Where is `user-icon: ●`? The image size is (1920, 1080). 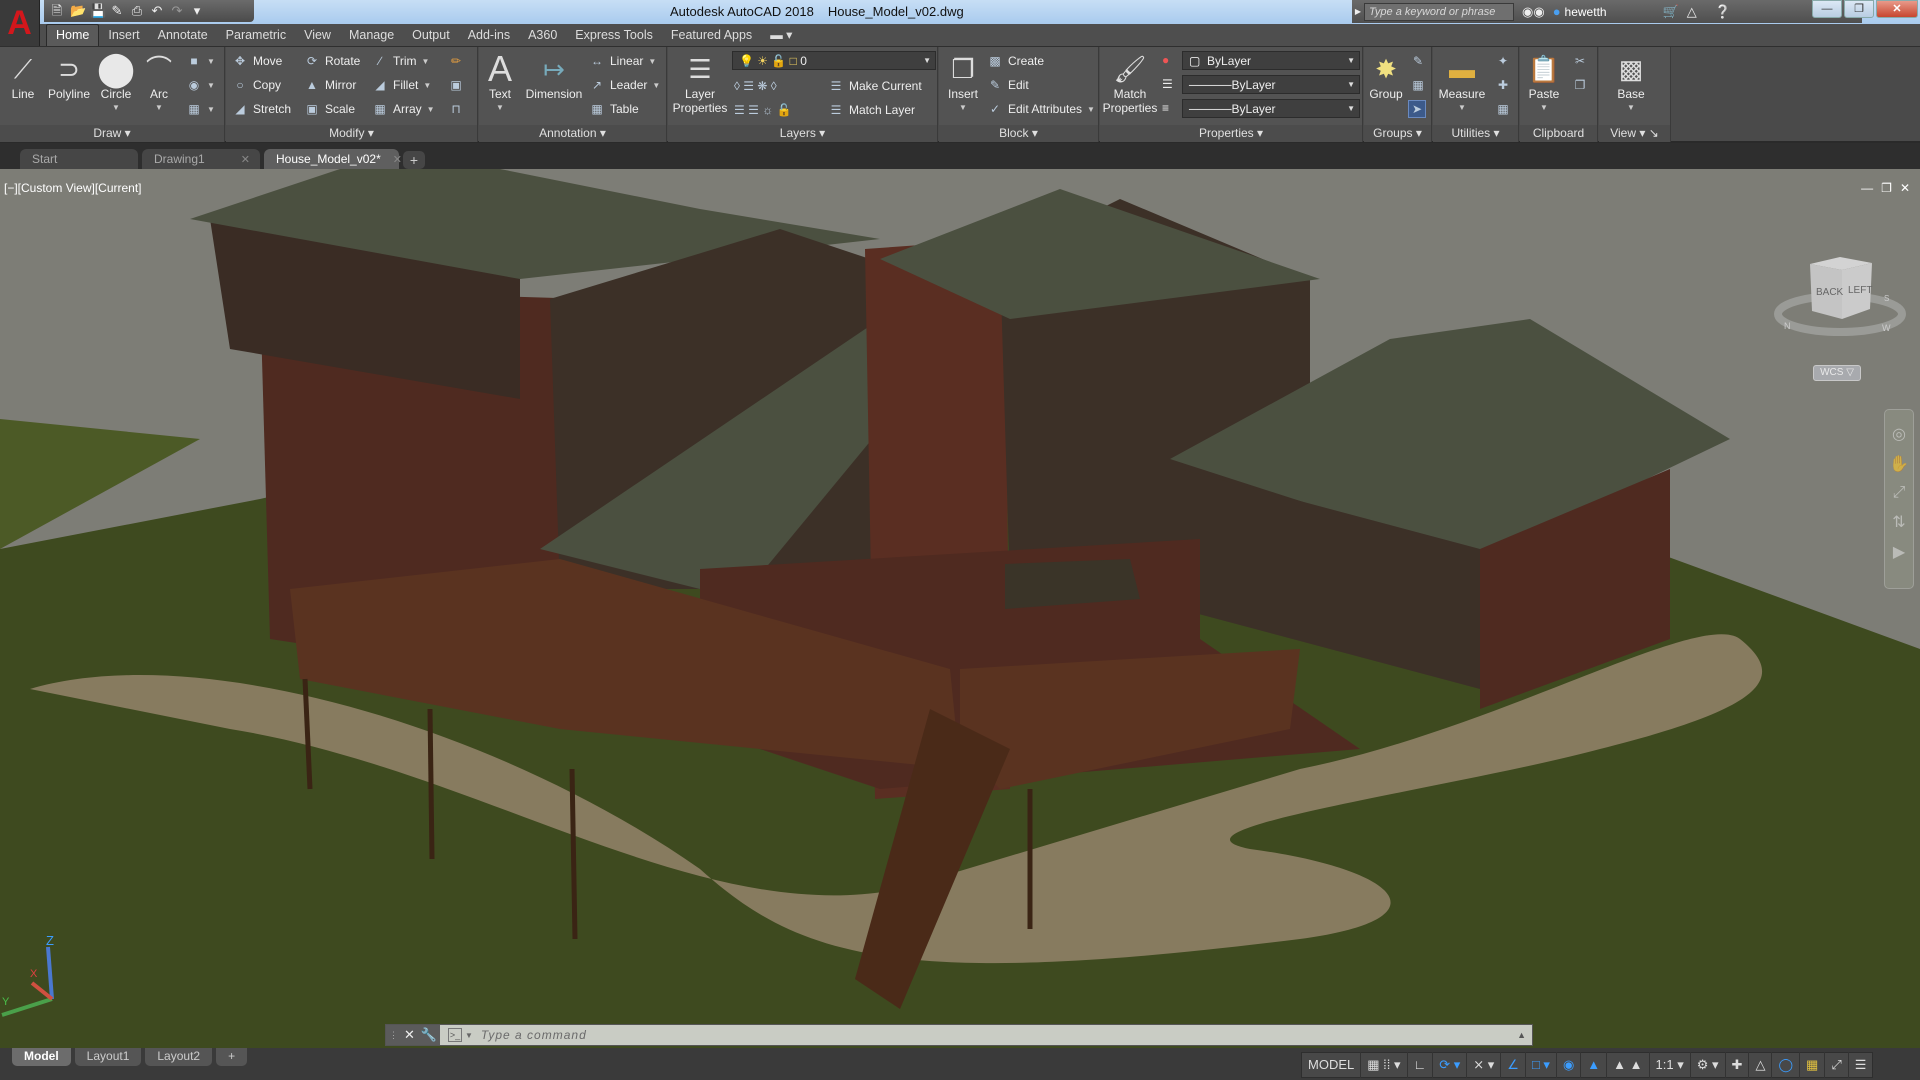 user-icon: ● is located at coordinates (1557, 11).